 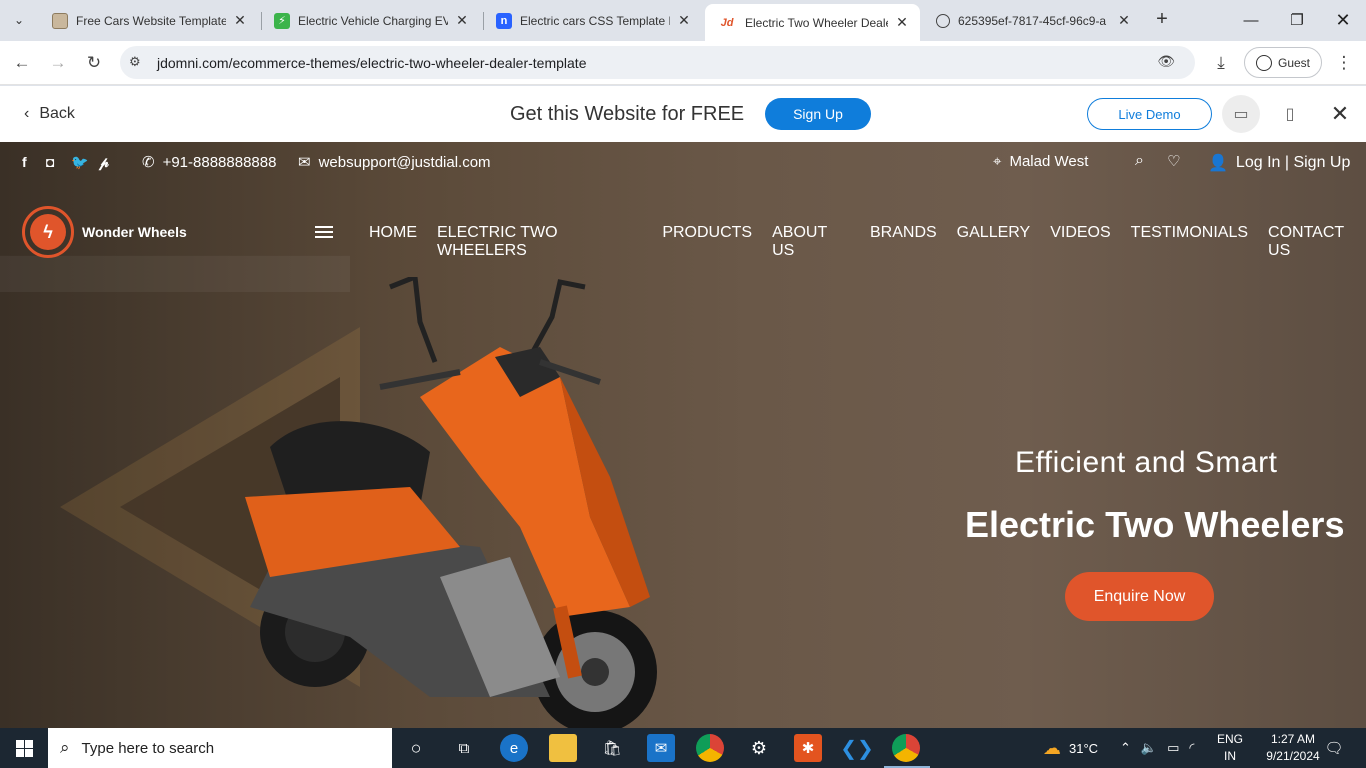 I want to click on tab-free-cars: Free Cars Website Templates ✕, so click(x=149, y=20).